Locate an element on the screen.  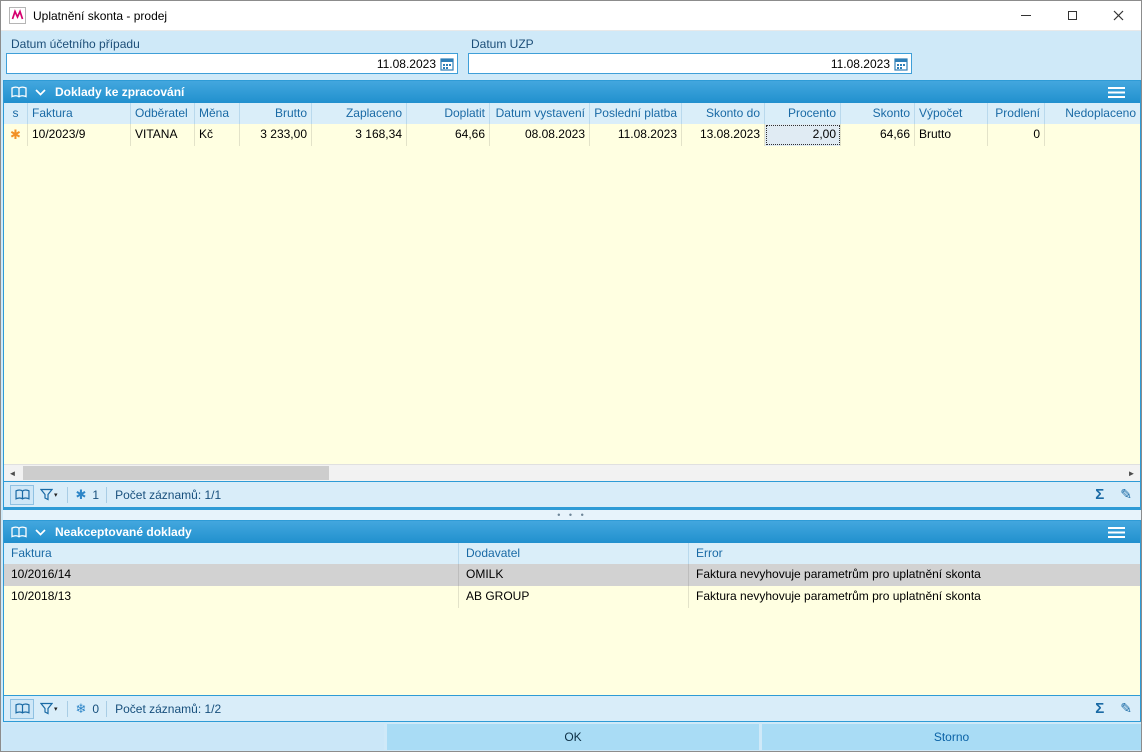
cell-datum-vystaveni: 08.08.2023 is located at coordinates (540, 135).